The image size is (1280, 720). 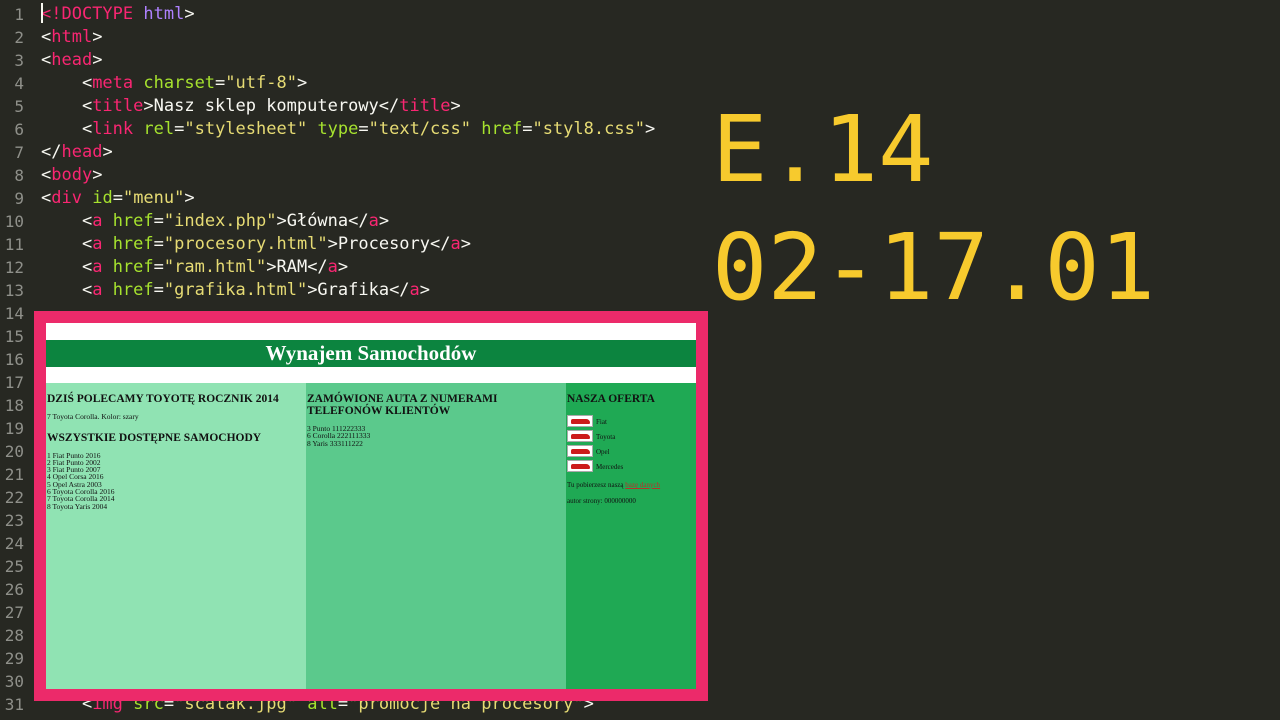 What do you see at coordinates (640, 152) in the screenshot?
I see `code-line: 7 </head>` at bounding box center [640, 152].